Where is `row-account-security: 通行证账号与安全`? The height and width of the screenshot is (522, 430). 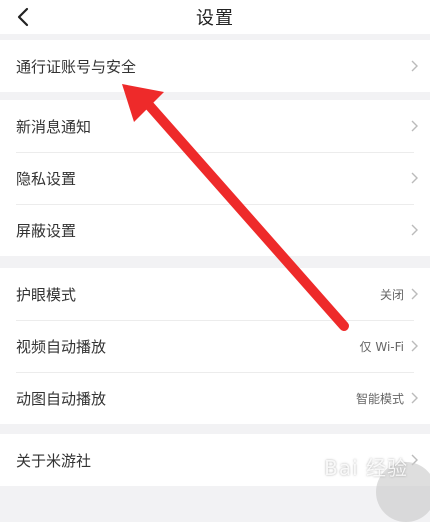 row-account-security: 通行证账号与安全 is located at coordinates (215, 66).